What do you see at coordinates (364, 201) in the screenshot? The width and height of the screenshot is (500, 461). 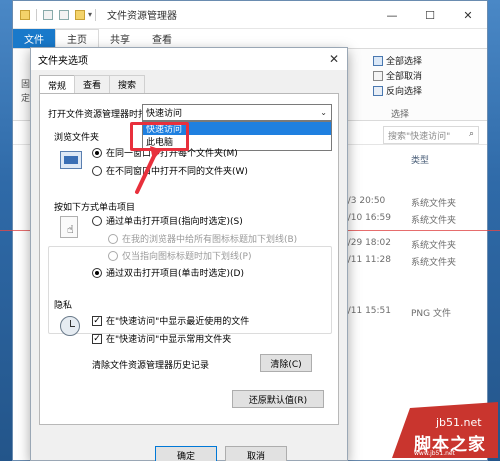 I see `file-row-date: 8/3 20:50` at bounding box center [364, 201].